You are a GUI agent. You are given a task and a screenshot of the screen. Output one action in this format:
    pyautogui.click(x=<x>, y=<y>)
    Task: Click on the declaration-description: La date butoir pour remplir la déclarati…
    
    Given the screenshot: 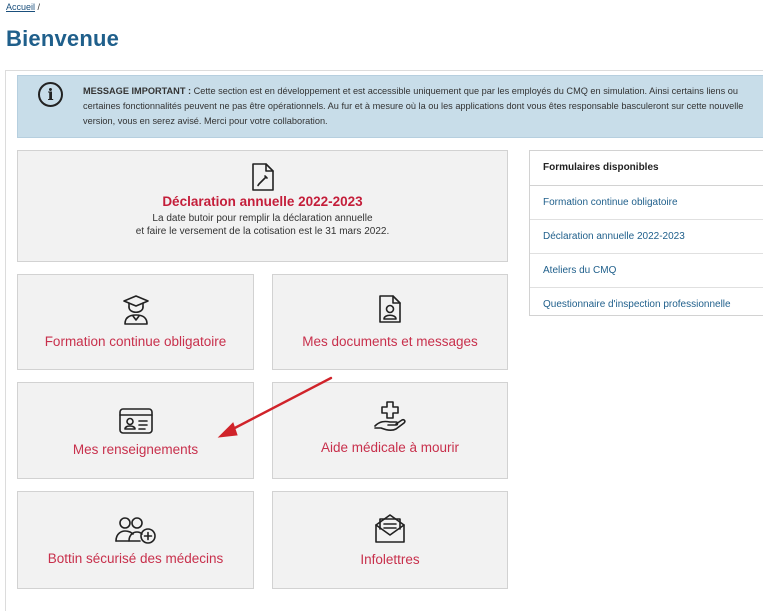 What is the action you would take?
    pyautogui.click(x=262, y=225)
    